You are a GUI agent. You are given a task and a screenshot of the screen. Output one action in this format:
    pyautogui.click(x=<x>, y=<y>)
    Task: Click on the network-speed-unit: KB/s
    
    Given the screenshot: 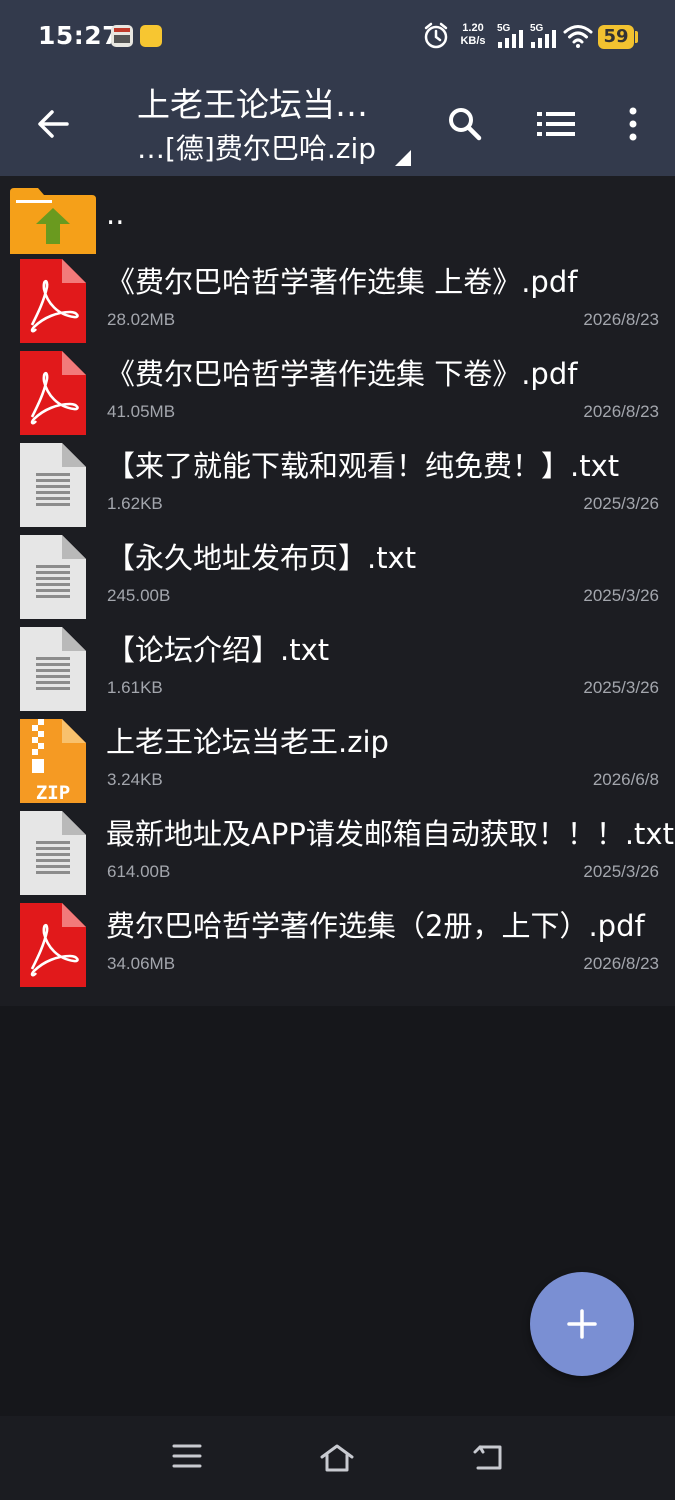 What is the action you would take?
    pyautogui.click(x=473, y=41)
    